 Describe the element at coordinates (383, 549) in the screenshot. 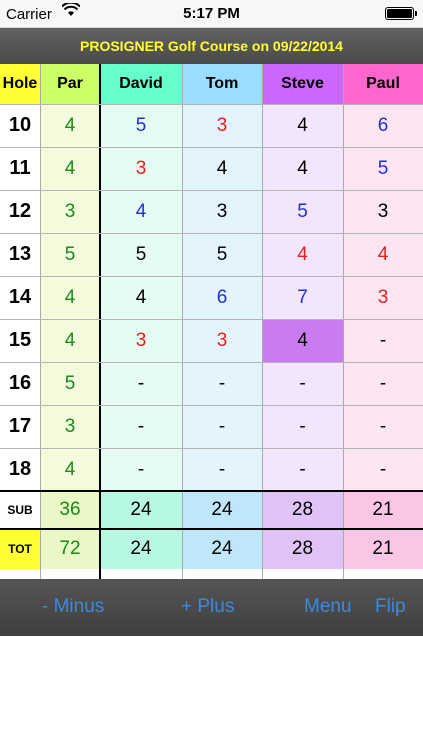

I see `total-paul: 21` at that location.